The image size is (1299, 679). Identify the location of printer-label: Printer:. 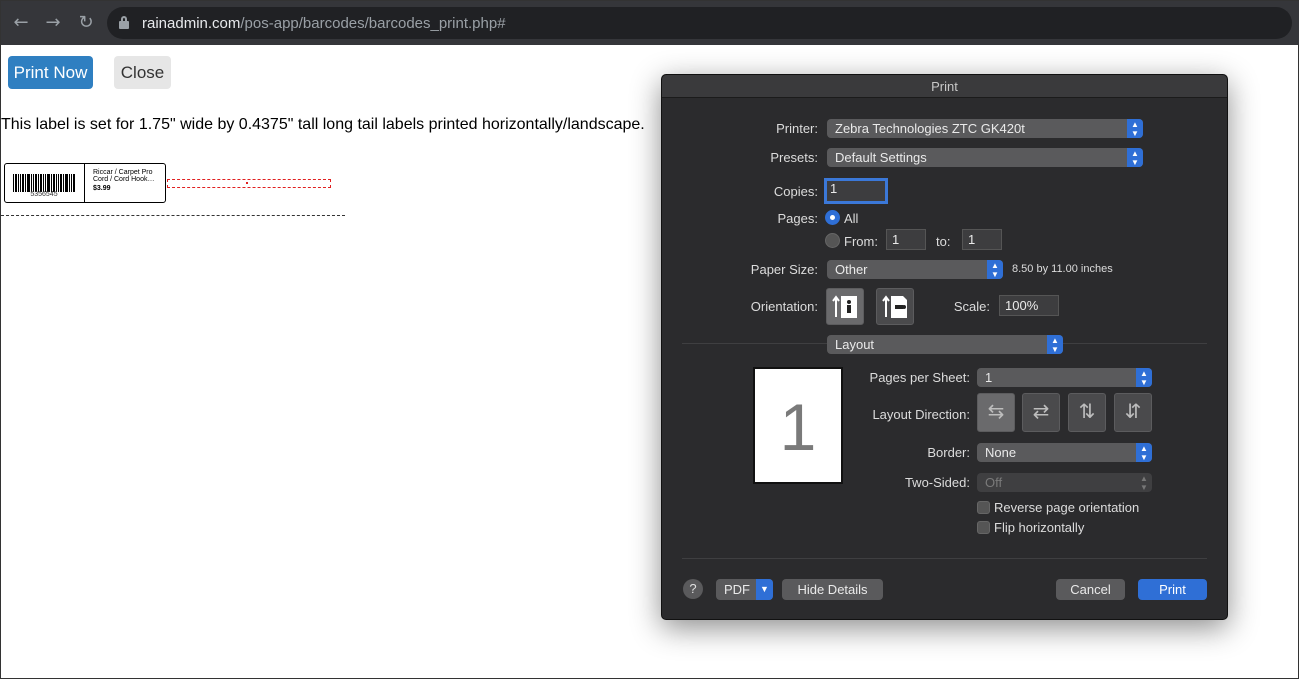
(797, 128).